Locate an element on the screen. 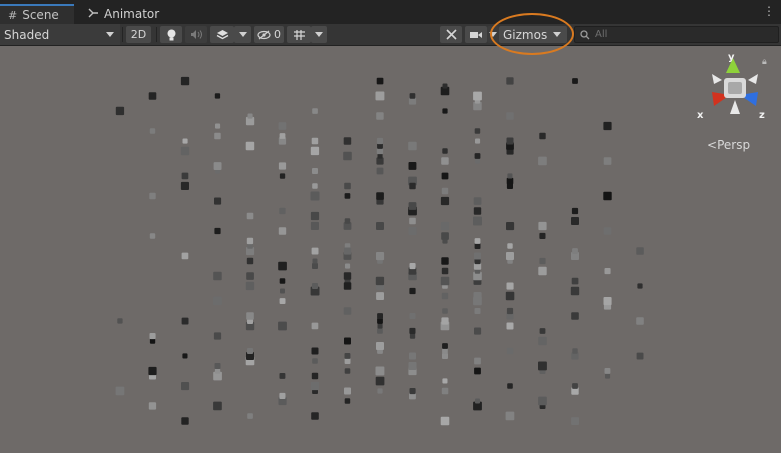 This screenshot has width=781, height=453. lighting-button is located at coordinates (171, 34).